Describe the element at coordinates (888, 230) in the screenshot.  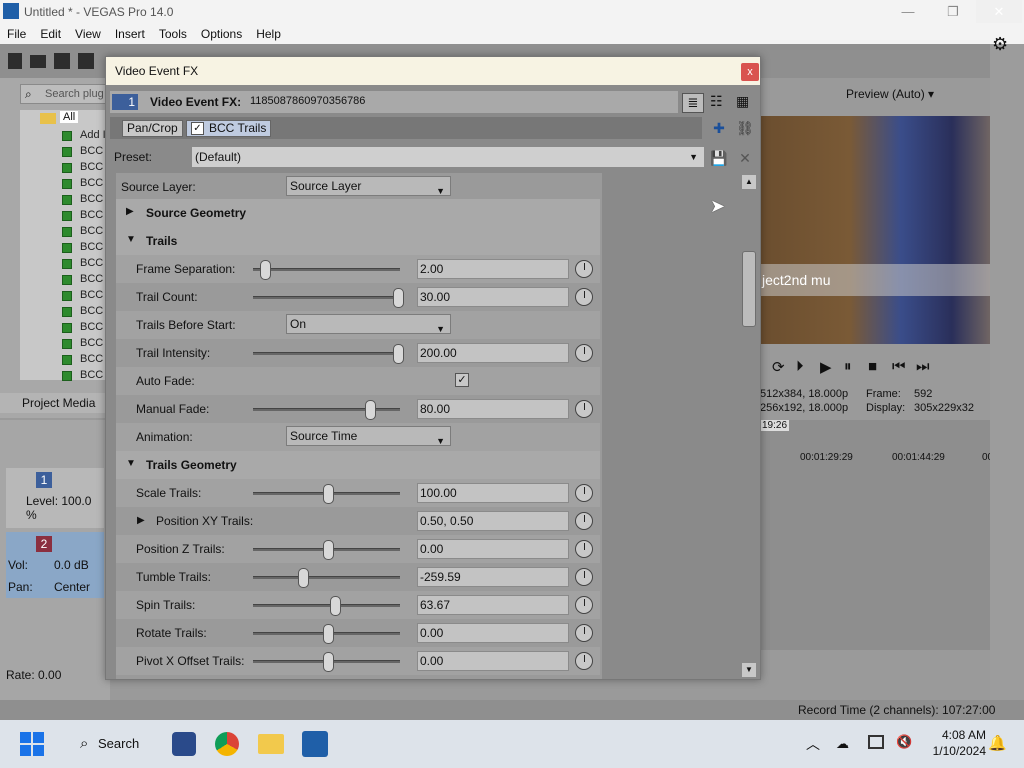
I see `video-preview: ject2nd mu` at that location.